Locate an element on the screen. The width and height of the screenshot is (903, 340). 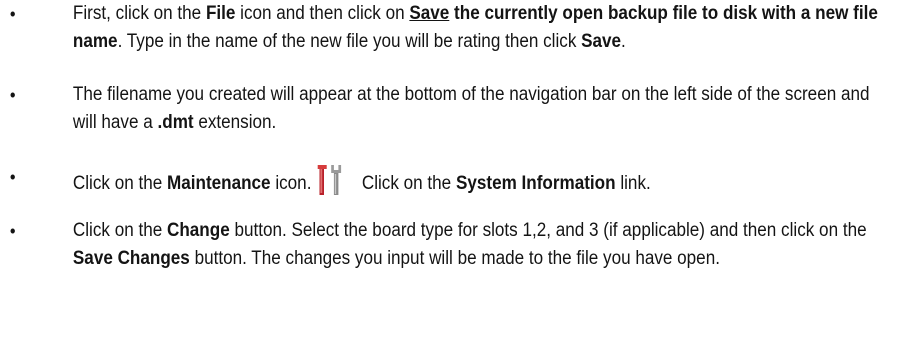
maintenance-label: Maintenance is located at coordinates (218, 183).